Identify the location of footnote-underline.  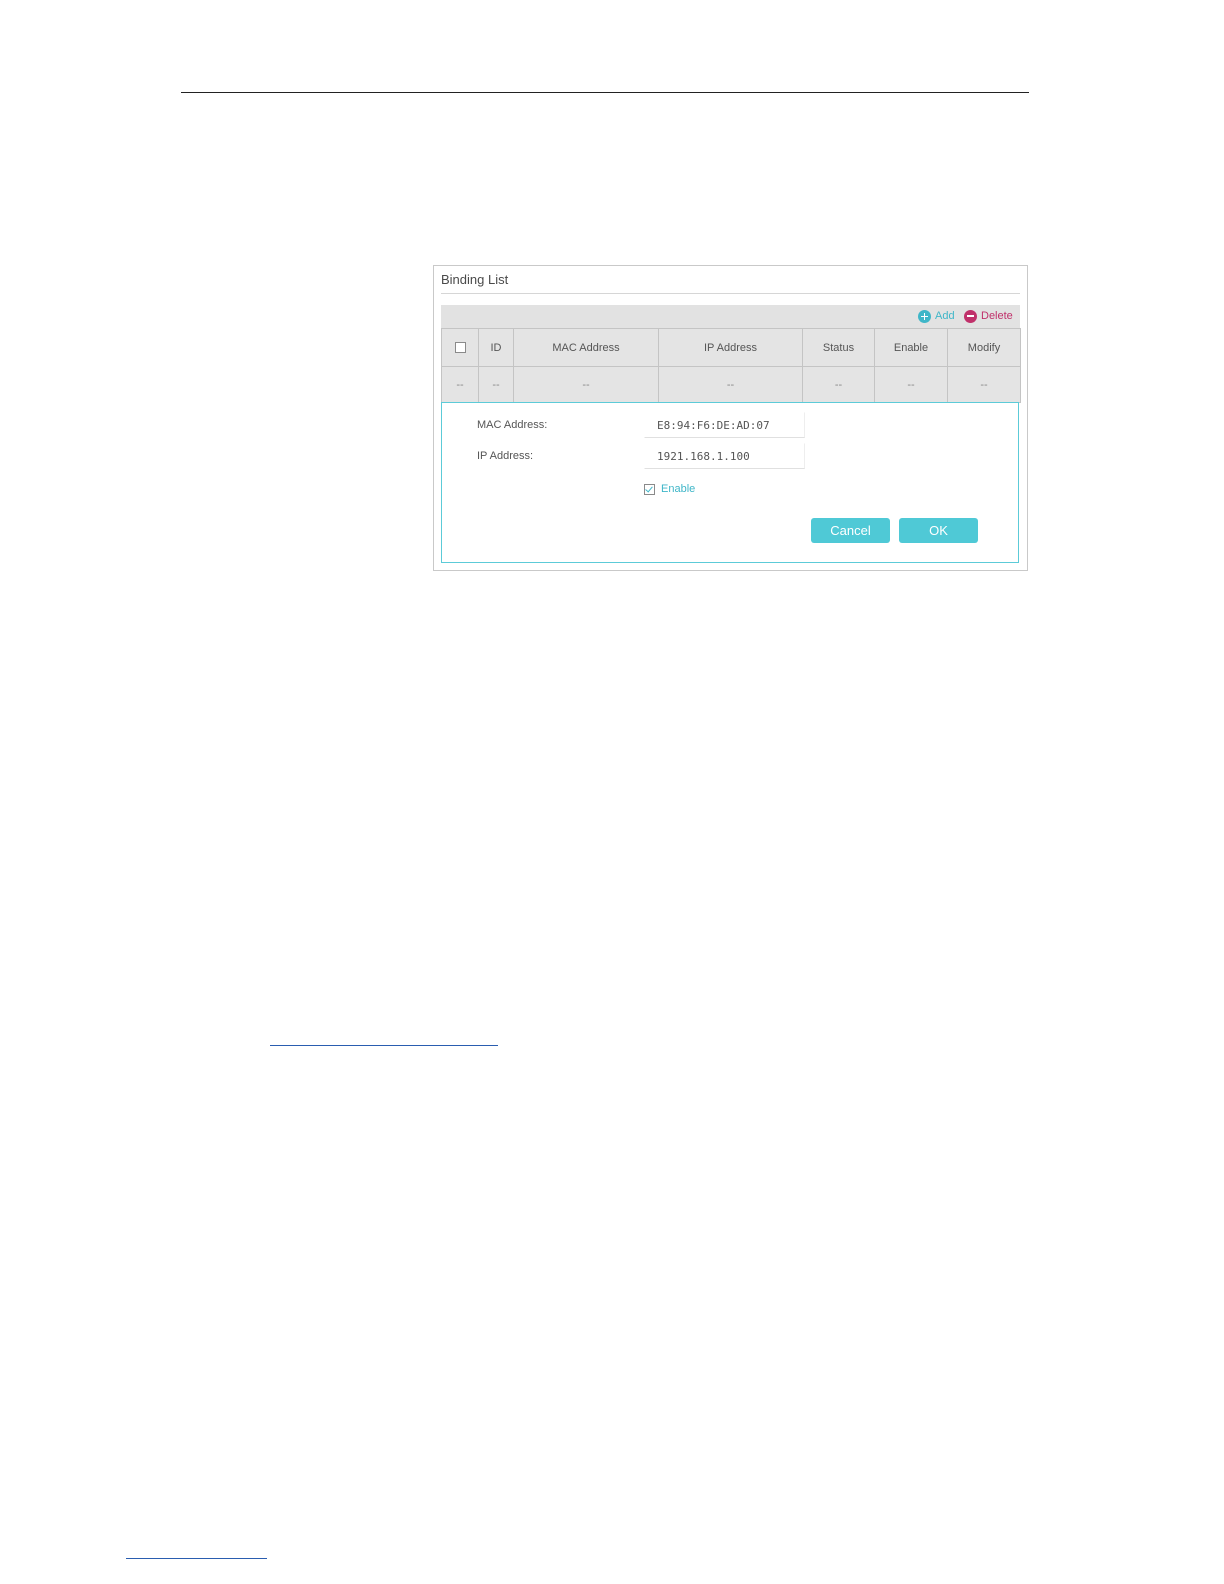
(196, 1558).